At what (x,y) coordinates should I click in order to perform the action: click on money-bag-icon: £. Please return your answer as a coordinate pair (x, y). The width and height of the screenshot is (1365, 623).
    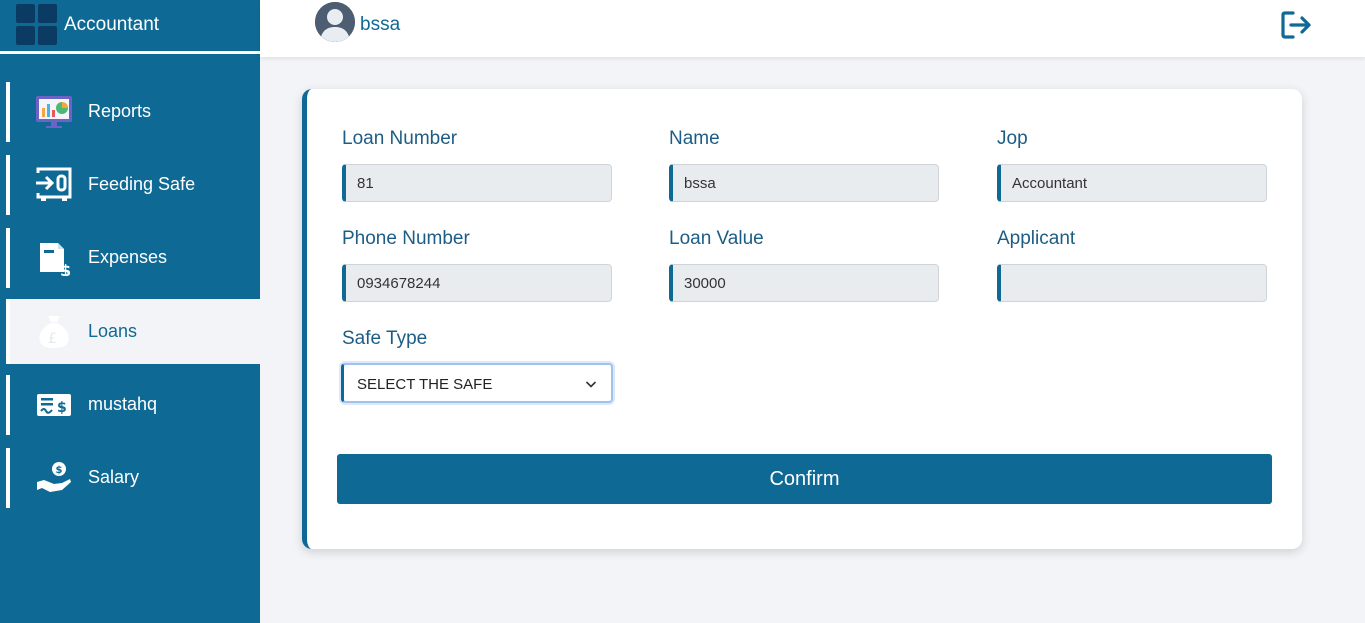
    Looking at the image, I should click on (54, 331).